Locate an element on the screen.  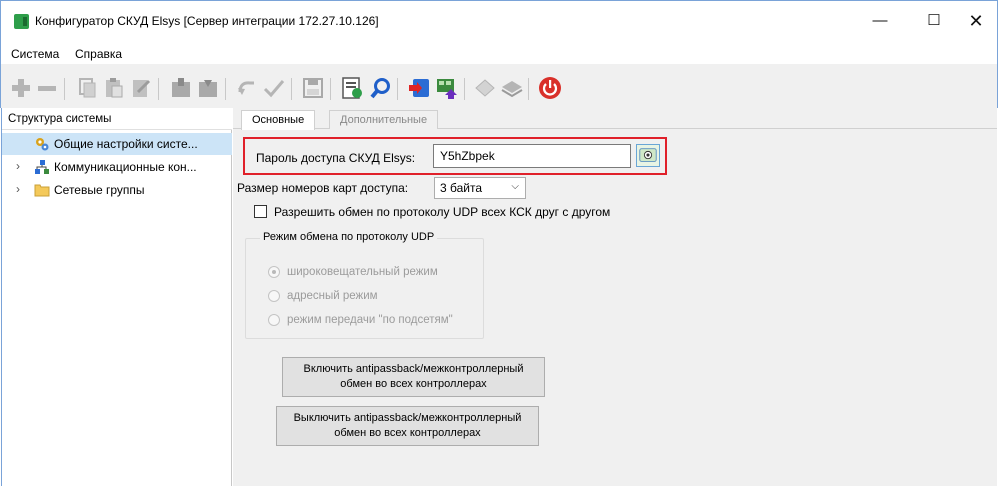
chevron-down-icon: ⌵ is located at coordinates (515, 186).